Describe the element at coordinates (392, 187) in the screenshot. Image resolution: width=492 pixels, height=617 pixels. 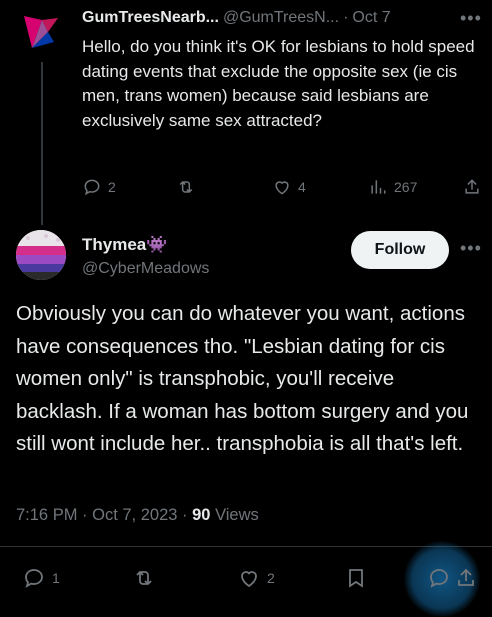
I see `views-button: 267` at that location.